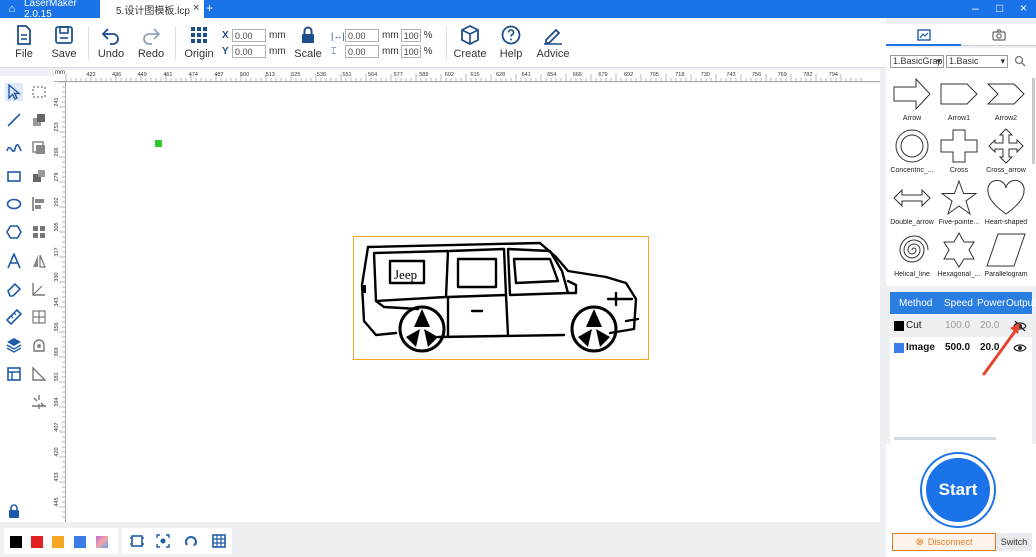 The image size is (1036, 557). Describe the element at coordinates (39, 345) in the screenshot. I see `weld-tool` at that location.